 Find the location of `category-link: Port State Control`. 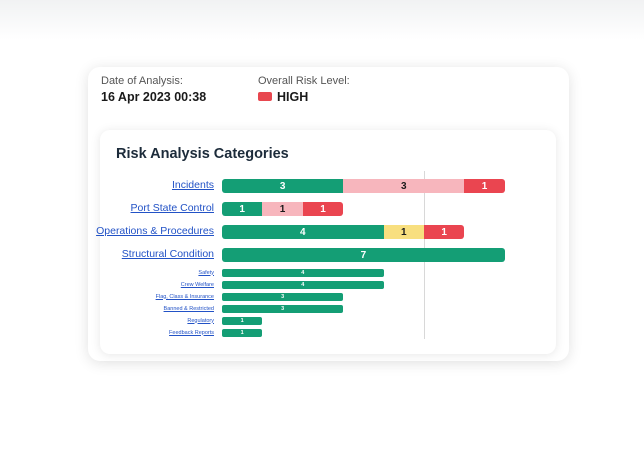

category-link: Port State Control is located at coordinates (172, 208).